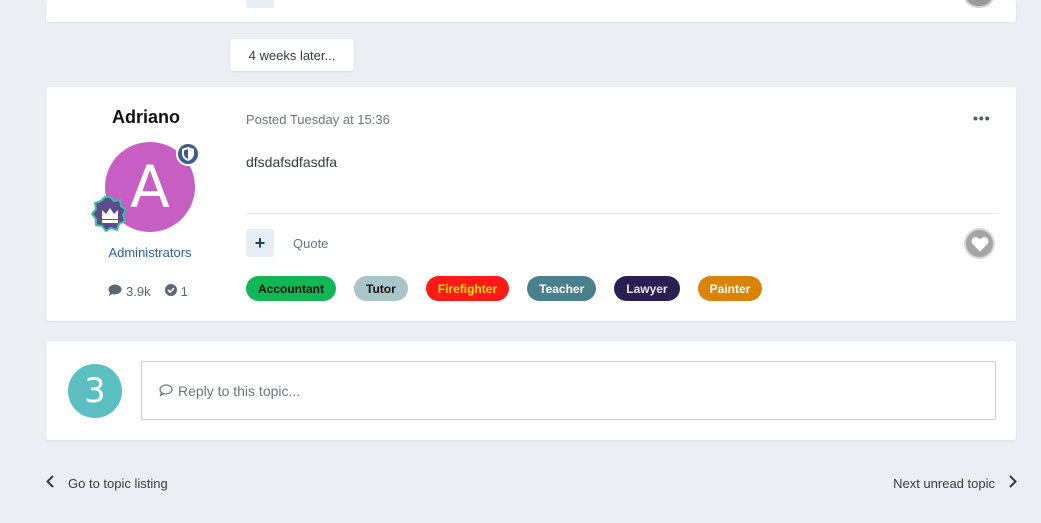 This screenshot has width=1041, height=523. I want to click on heart-icon, so click(979, 243).